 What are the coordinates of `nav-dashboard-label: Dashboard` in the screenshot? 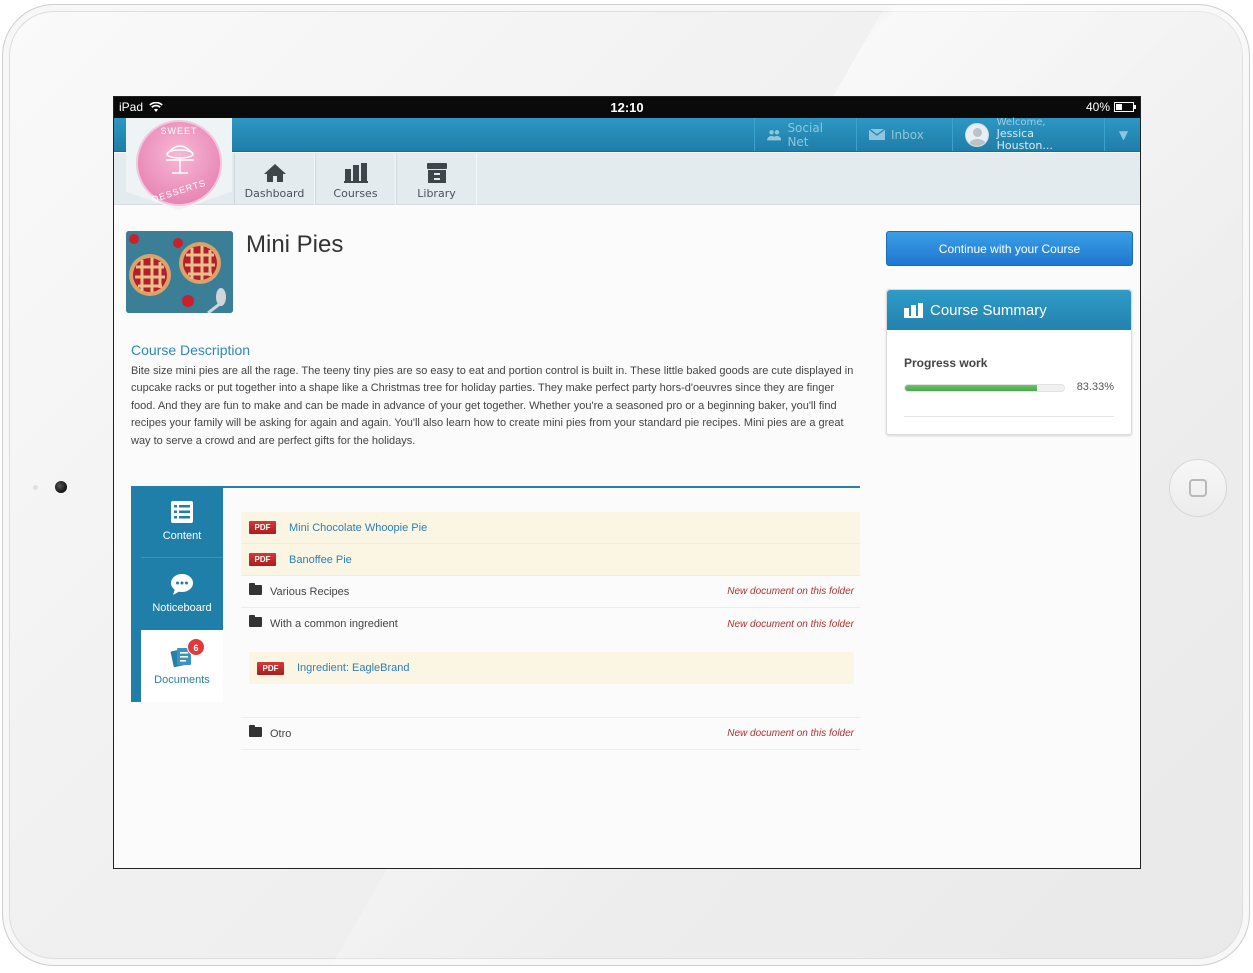 It's located at (274, 193).